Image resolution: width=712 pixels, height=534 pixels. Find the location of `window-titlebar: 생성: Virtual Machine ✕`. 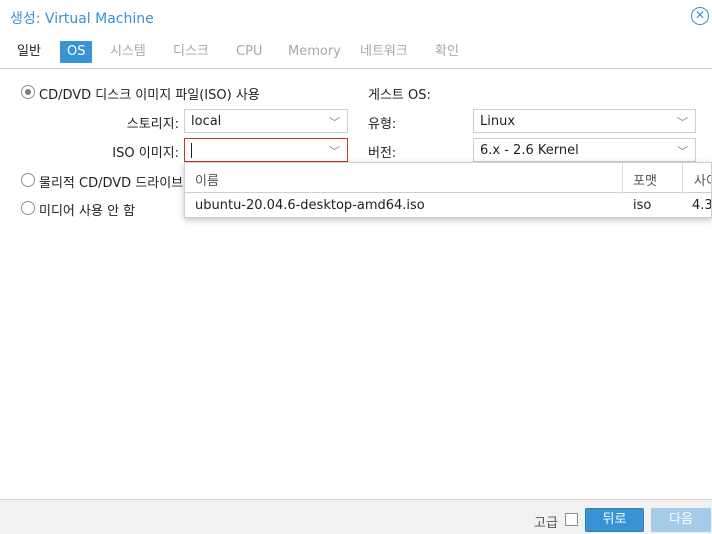

window-titlebar: 생성: Virtual Machine ✕ is located at coordinates (356, 16).